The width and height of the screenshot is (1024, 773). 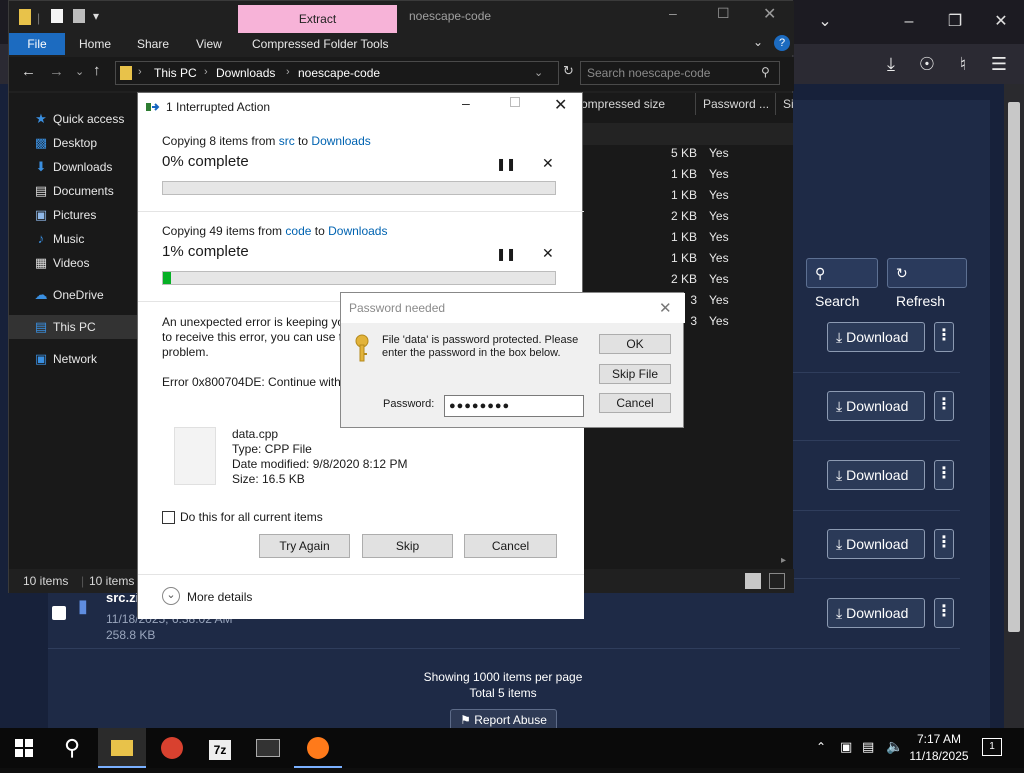 I want to click on nav-pictures: ▣ Pictures, so click(x=73, y=215).